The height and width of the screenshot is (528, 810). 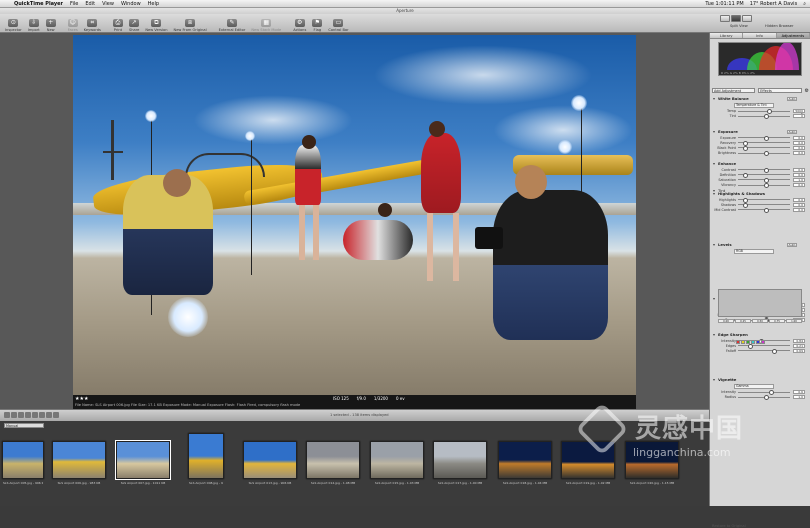 I want to click on slider-value-field: 0.6, so click(x=799, y=392).